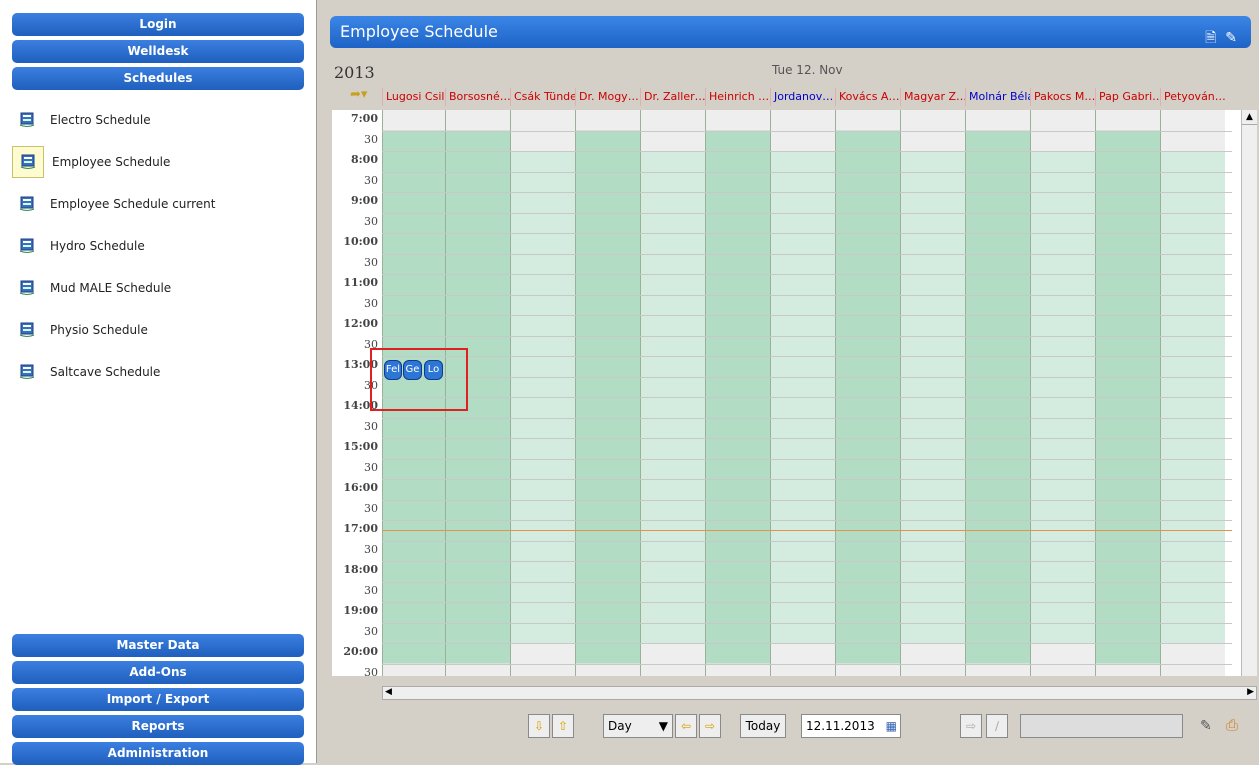 The width and height of the screenshot is (1259, 765). I want to click on schedule-item: Mud MALE Schedule, so click(157, 288).